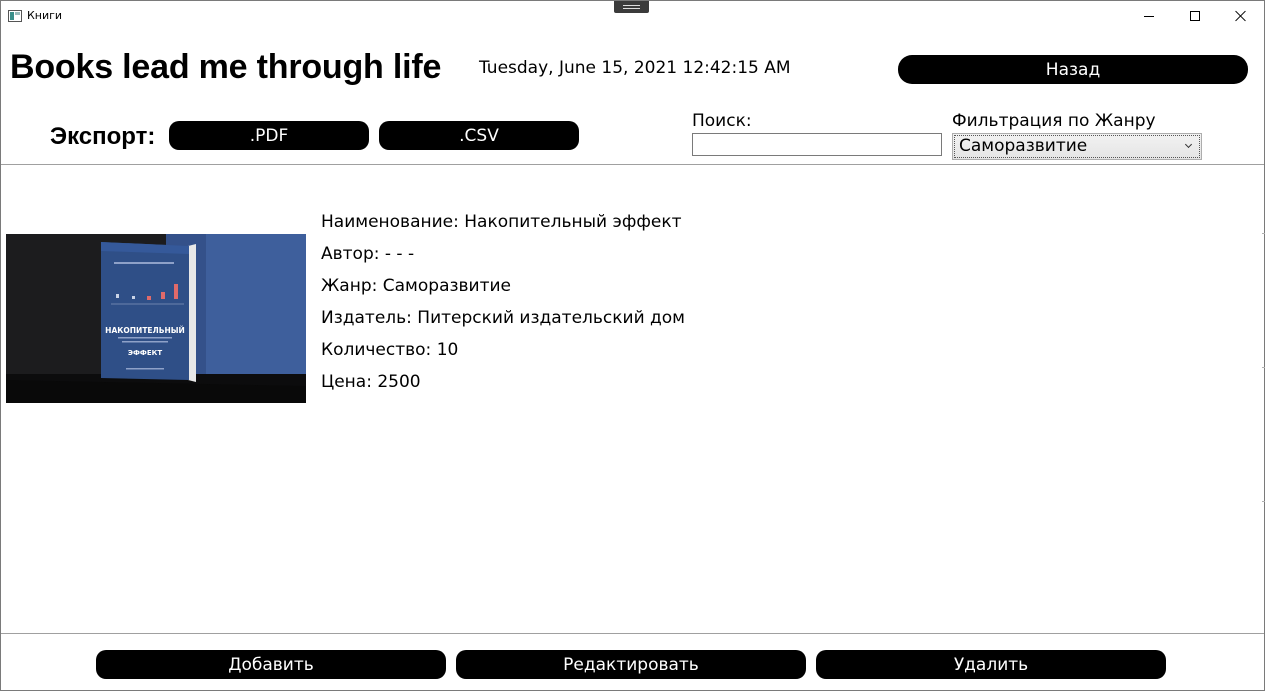 The image size is (1265, 691). Describe the element at coordinates (371, 382) in the screenshot. I see `book-price: Цена: 2500` at that location.